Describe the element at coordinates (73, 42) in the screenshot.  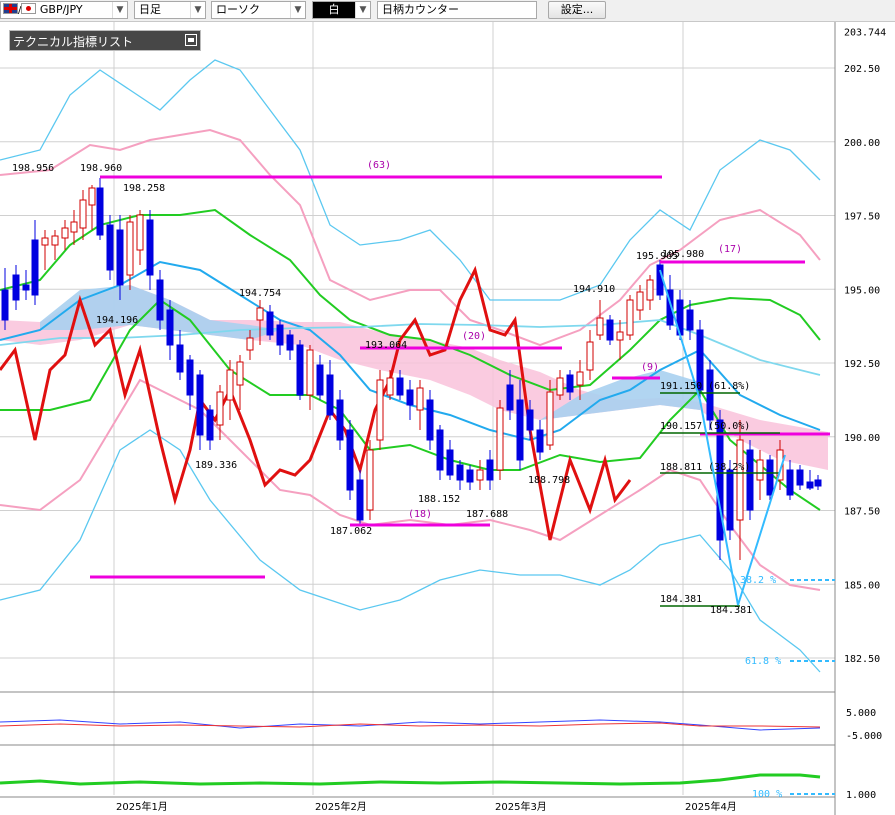
I see `indicator-list-title: テクニカル指標リスト` at that location.